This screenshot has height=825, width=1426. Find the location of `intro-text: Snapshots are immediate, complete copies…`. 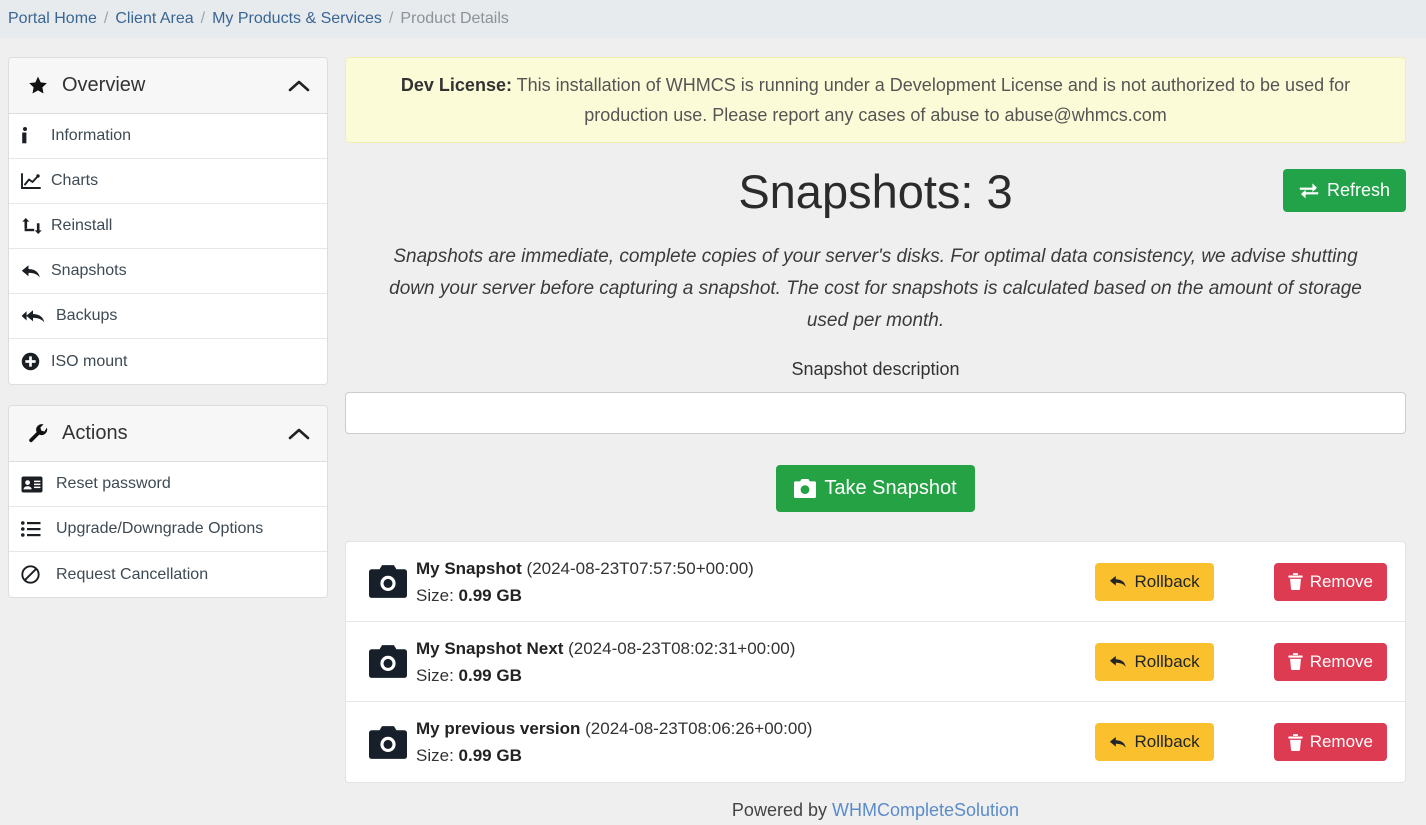

intro-text: Snapshots are immediate, complete copies… is located at coordinates (875, 288).